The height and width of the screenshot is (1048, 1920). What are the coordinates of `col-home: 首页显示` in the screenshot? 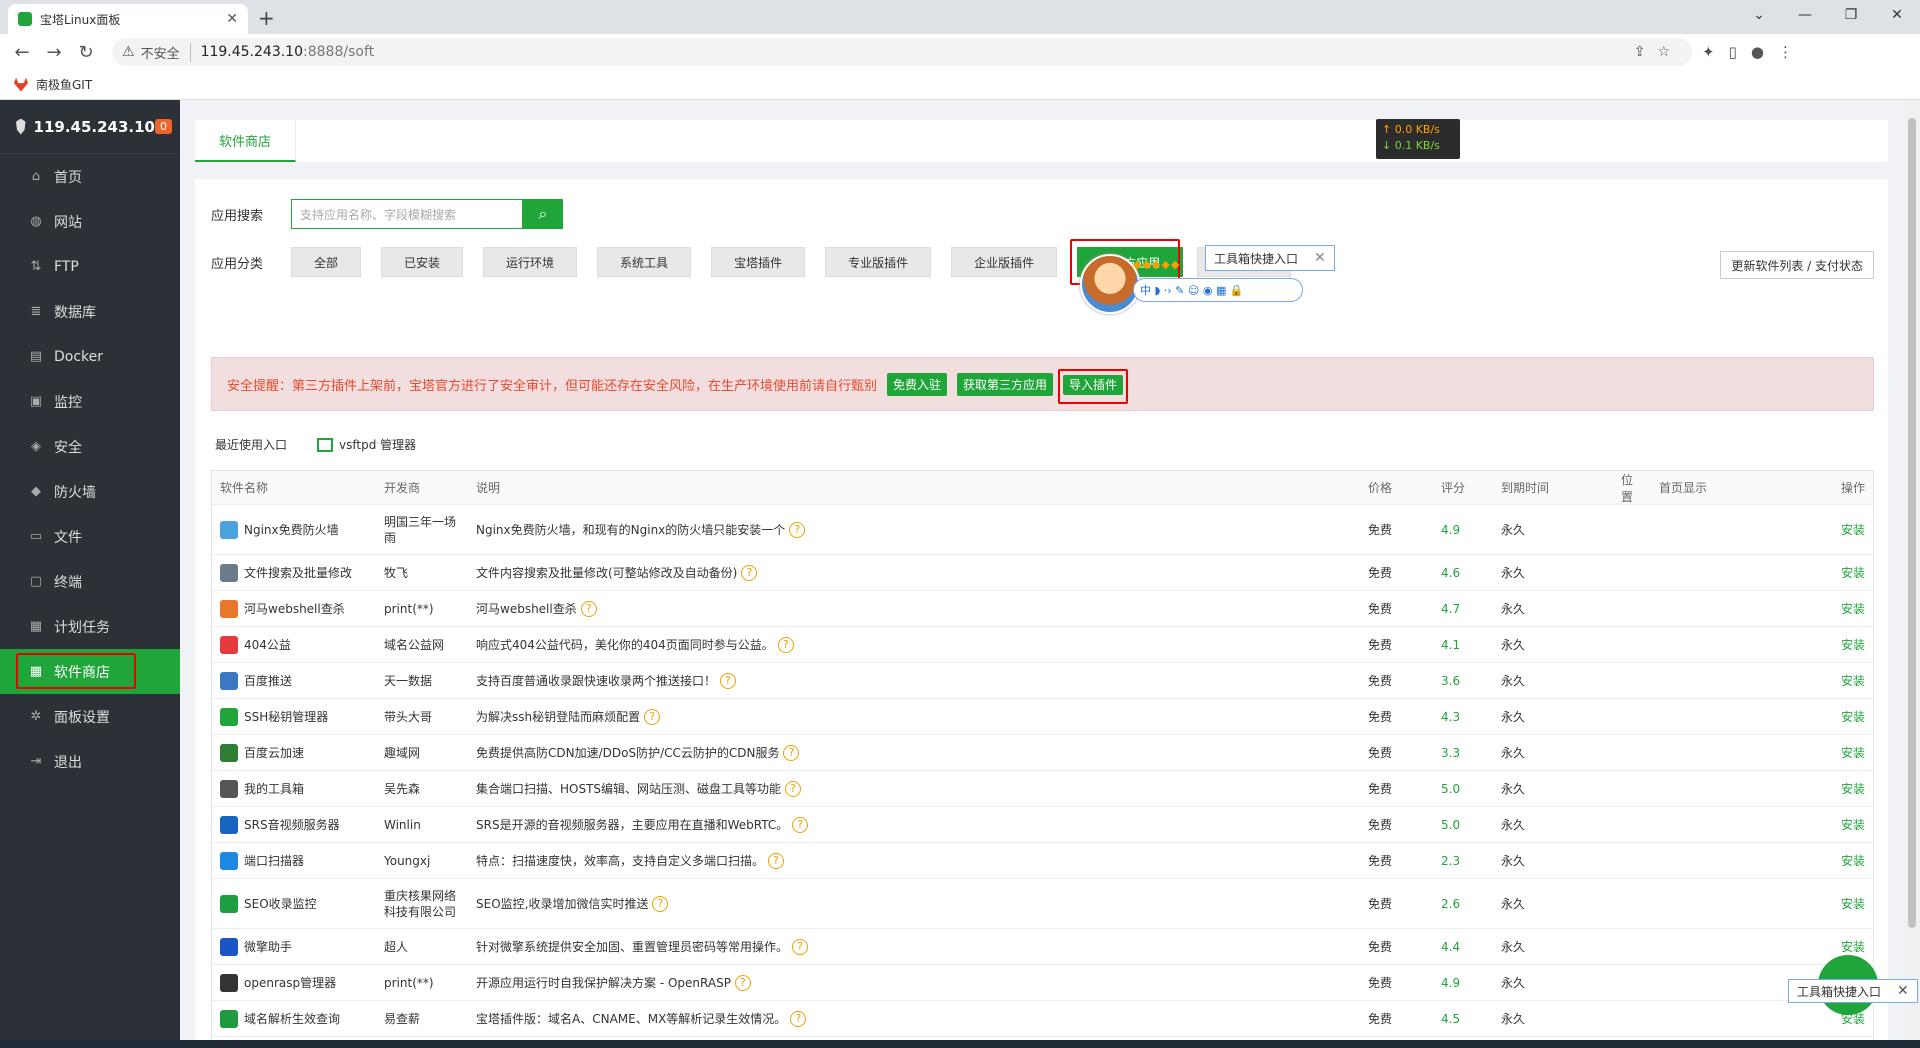 It's located at (1683, 488).